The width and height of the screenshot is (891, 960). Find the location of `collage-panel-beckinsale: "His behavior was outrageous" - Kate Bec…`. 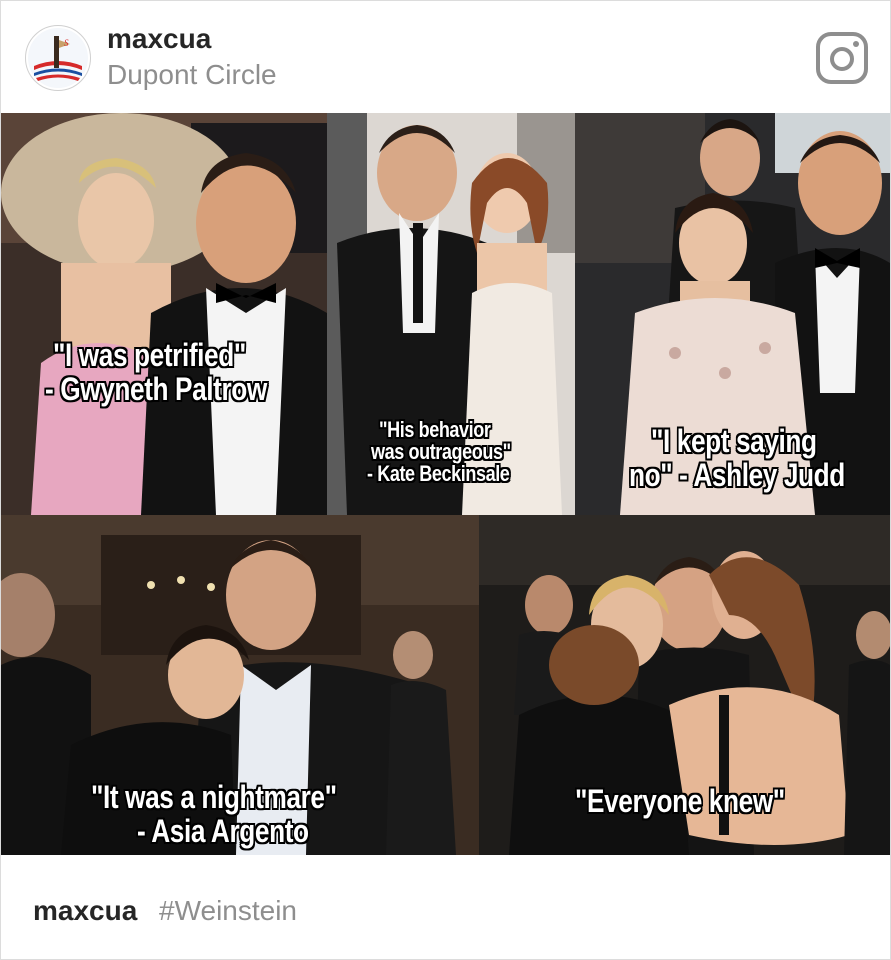

collage-panel-beckinsale: "His behavior was outrageous" - Kate Bec… is located at coordinates (451, 314).